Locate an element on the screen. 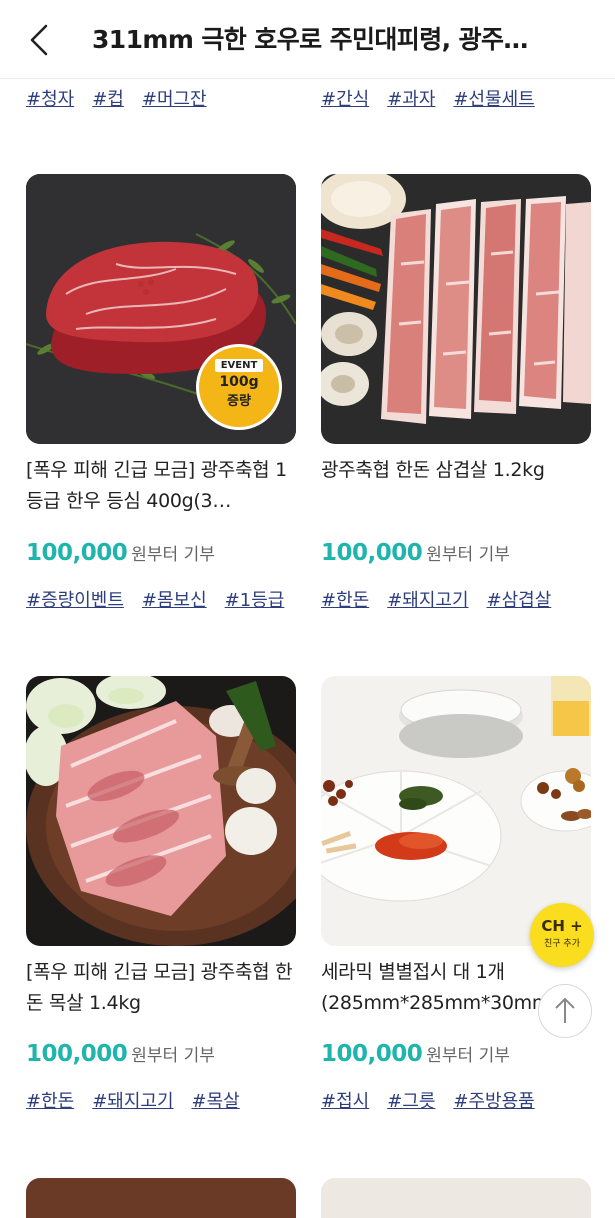 Image resolution: width=615 pixels, height=1218 pixels. product-name: 광주축협 한돈 삼겹살 1.2kg is located at coordinates (458, 470).